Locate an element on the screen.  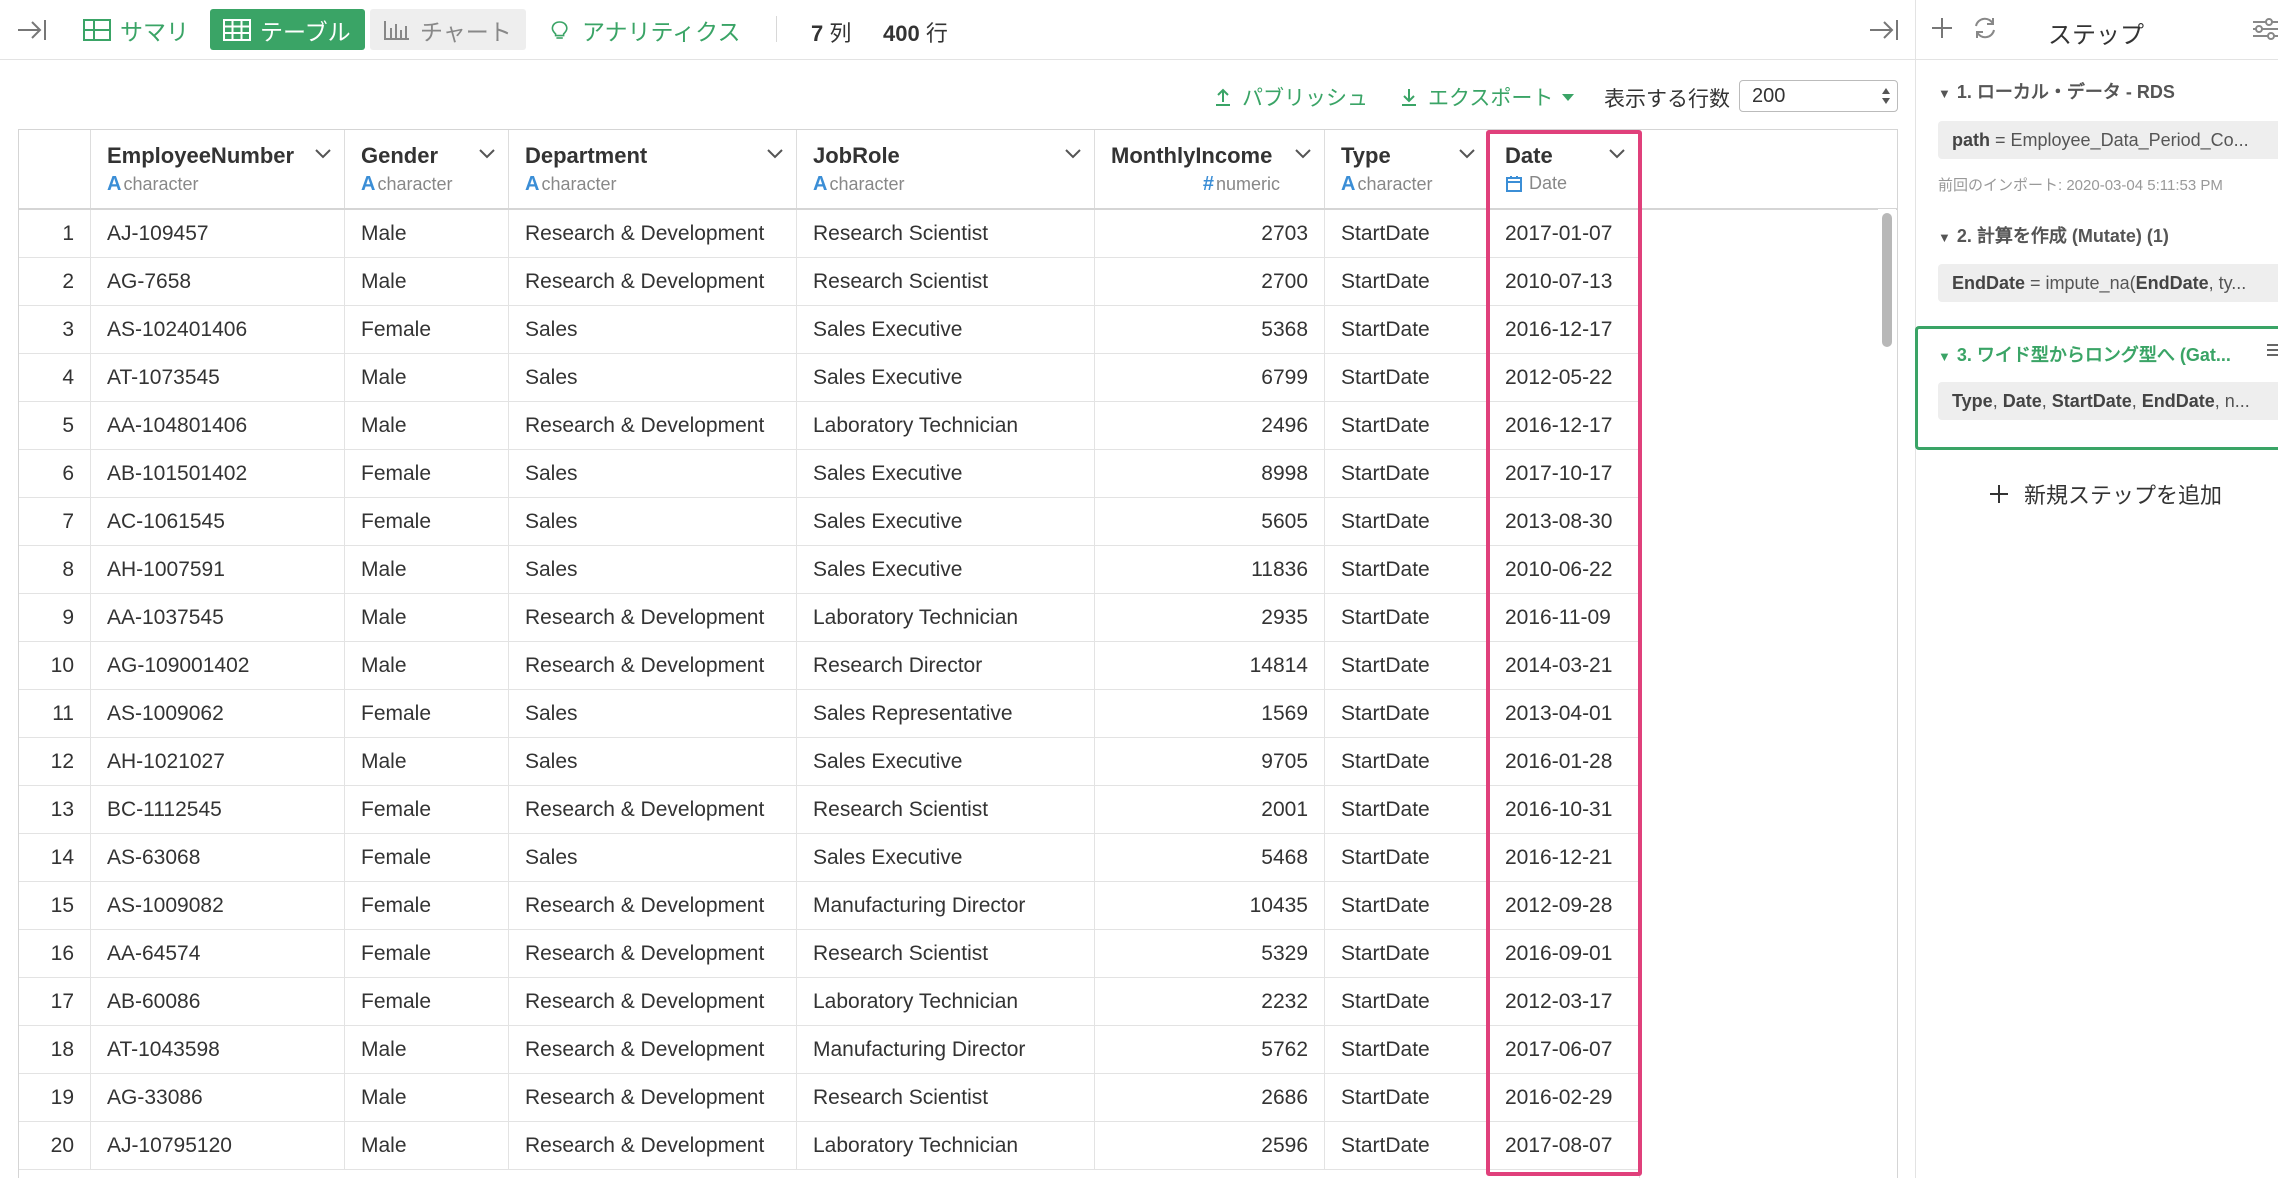
table-cell: AT-1073545 is located at coordinates (218, 377).